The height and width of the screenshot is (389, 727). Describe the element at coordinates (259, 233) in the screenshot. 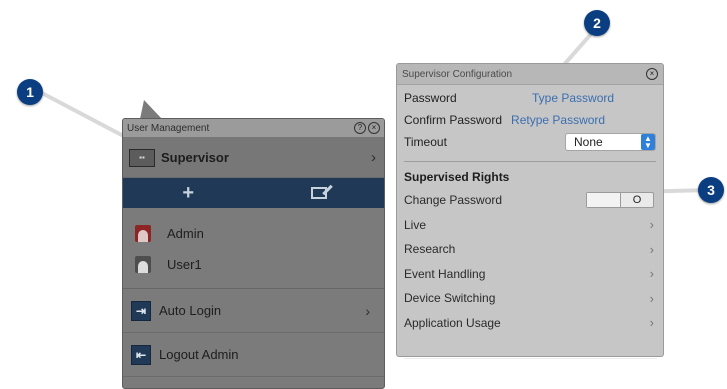

I see `list-item: Admin` at that location.